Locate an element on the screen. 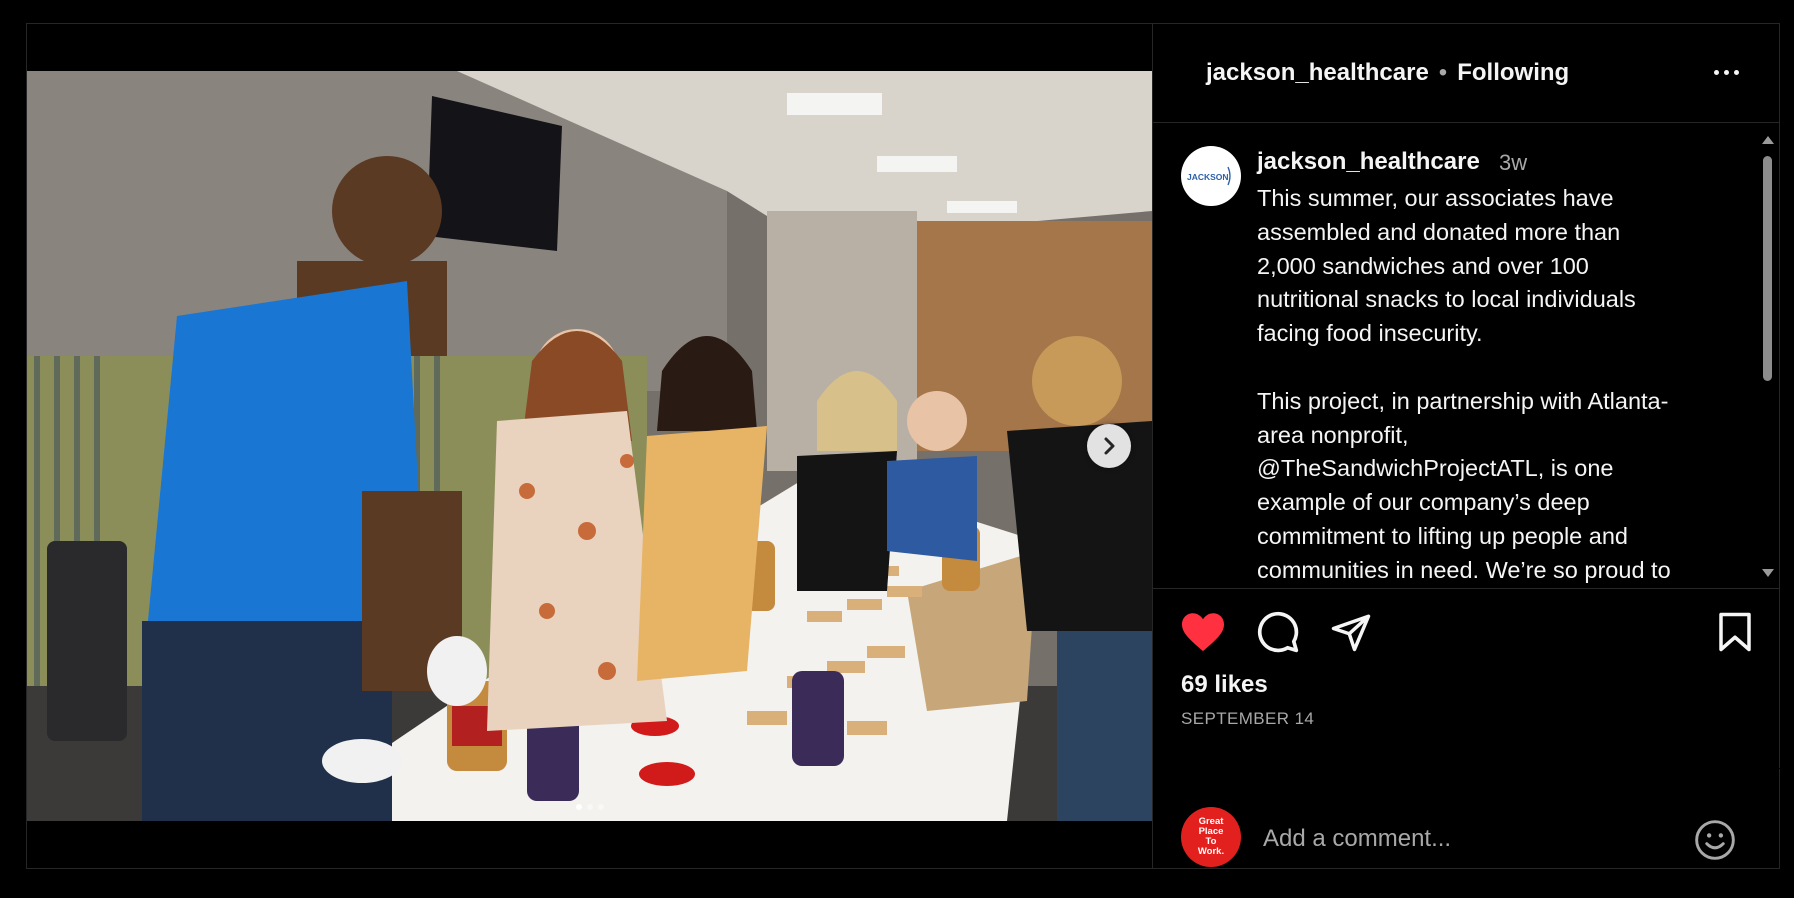 Image resolution: width=1794 pixels, height=898 pixels. carousel-indicator is located at coordinates (589, 807).